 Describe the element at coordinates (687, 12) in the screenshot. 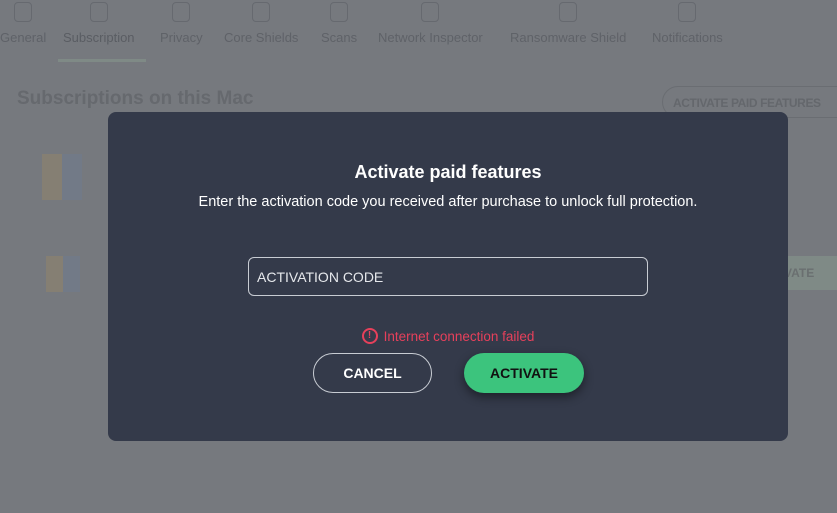

I see `bell-icon` at that location.